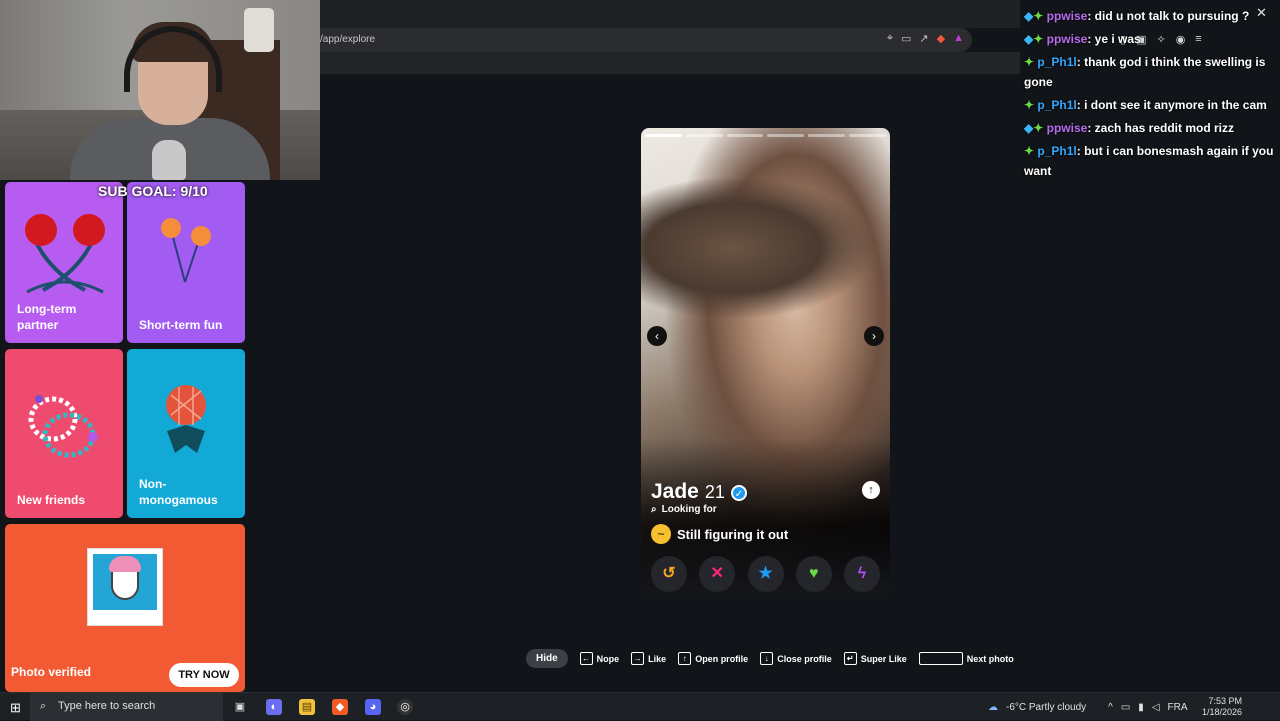 Image resolution: width=1280 pixels, height=721 pixels. Describe the element at coordinates (1156, 707) in the screenshot. I see `volume-icon: ◁` at that location.